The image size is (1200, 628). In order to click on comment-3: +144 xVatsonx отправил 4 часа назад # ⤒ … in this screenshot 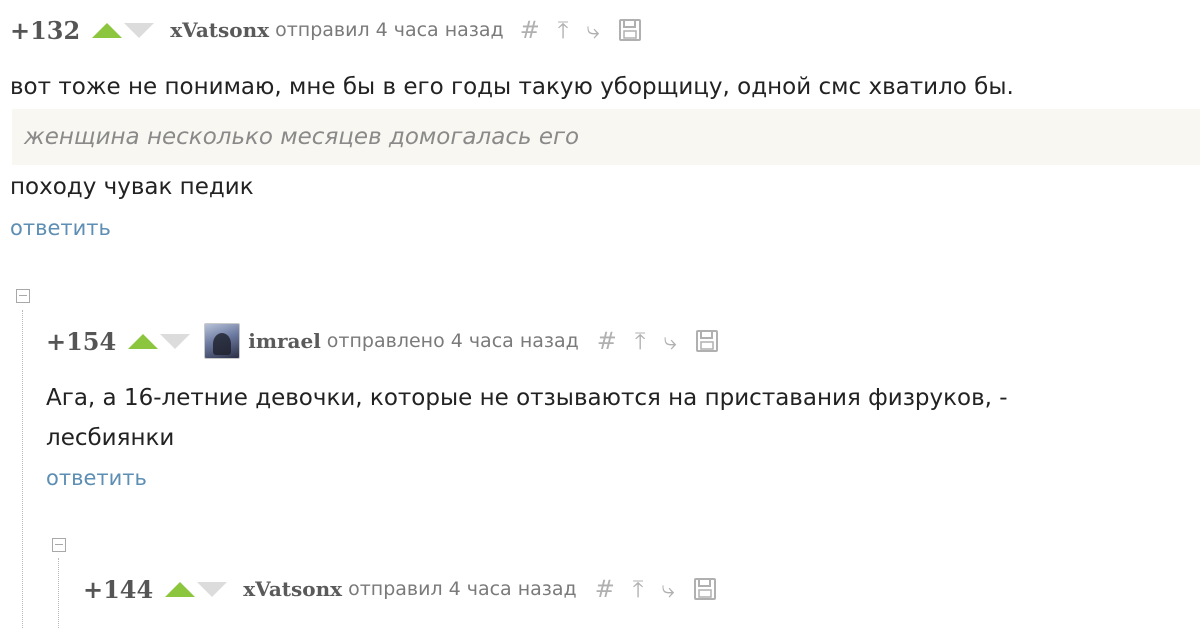, I will do `click(633, 589)`.